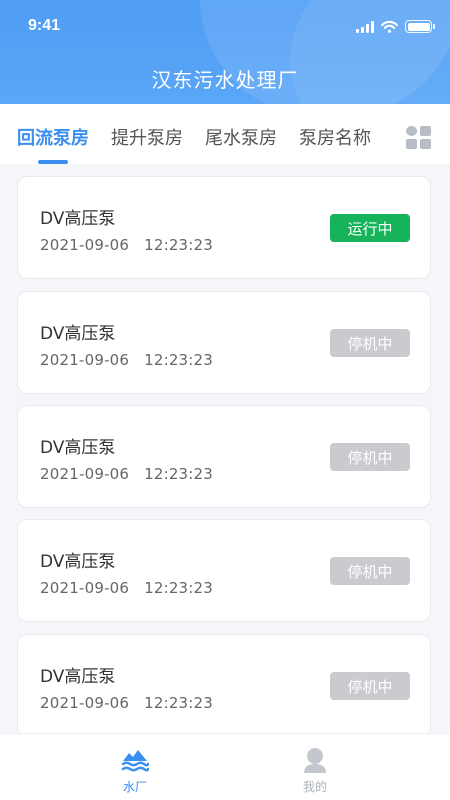 Image resolution: width=450 pixels, height=800 pixels. I want to click on tabs-fade, so click(395, 135).